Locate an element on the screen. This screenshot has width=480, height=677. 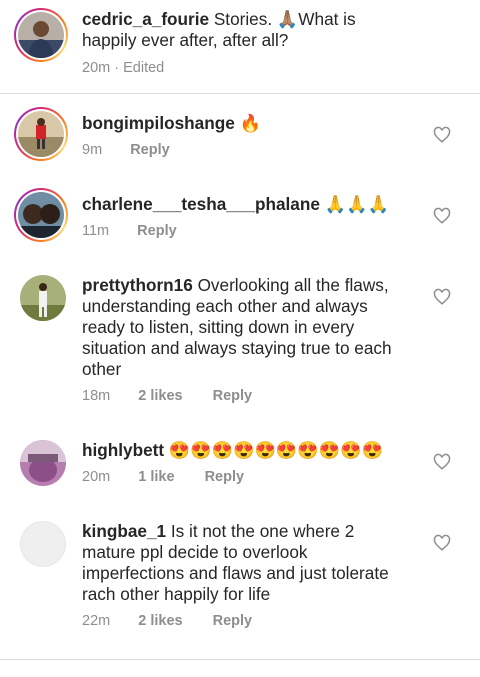
comment-text: 😍😍😍😍😍😍😍😍😍😍 is located at coordinates (275, 450).